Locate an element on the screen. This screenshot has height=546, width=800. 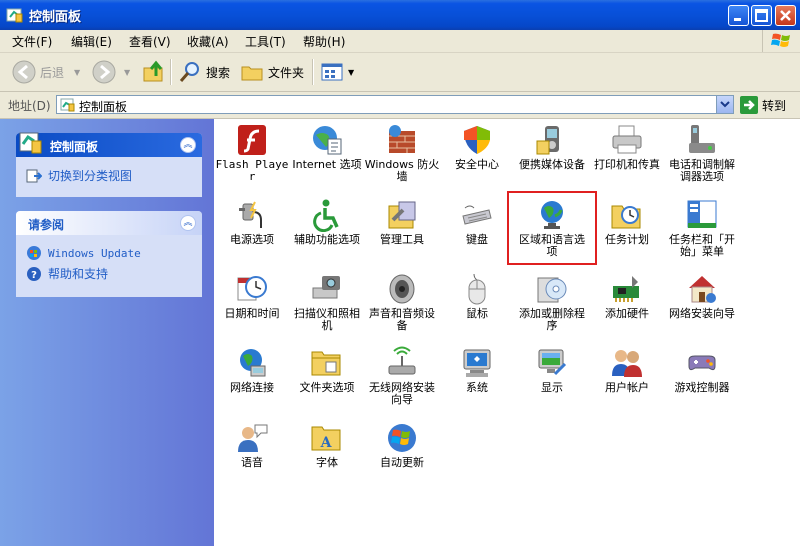
item-accessibility: 辅助功能选项 is located at coordinates (327, 222).